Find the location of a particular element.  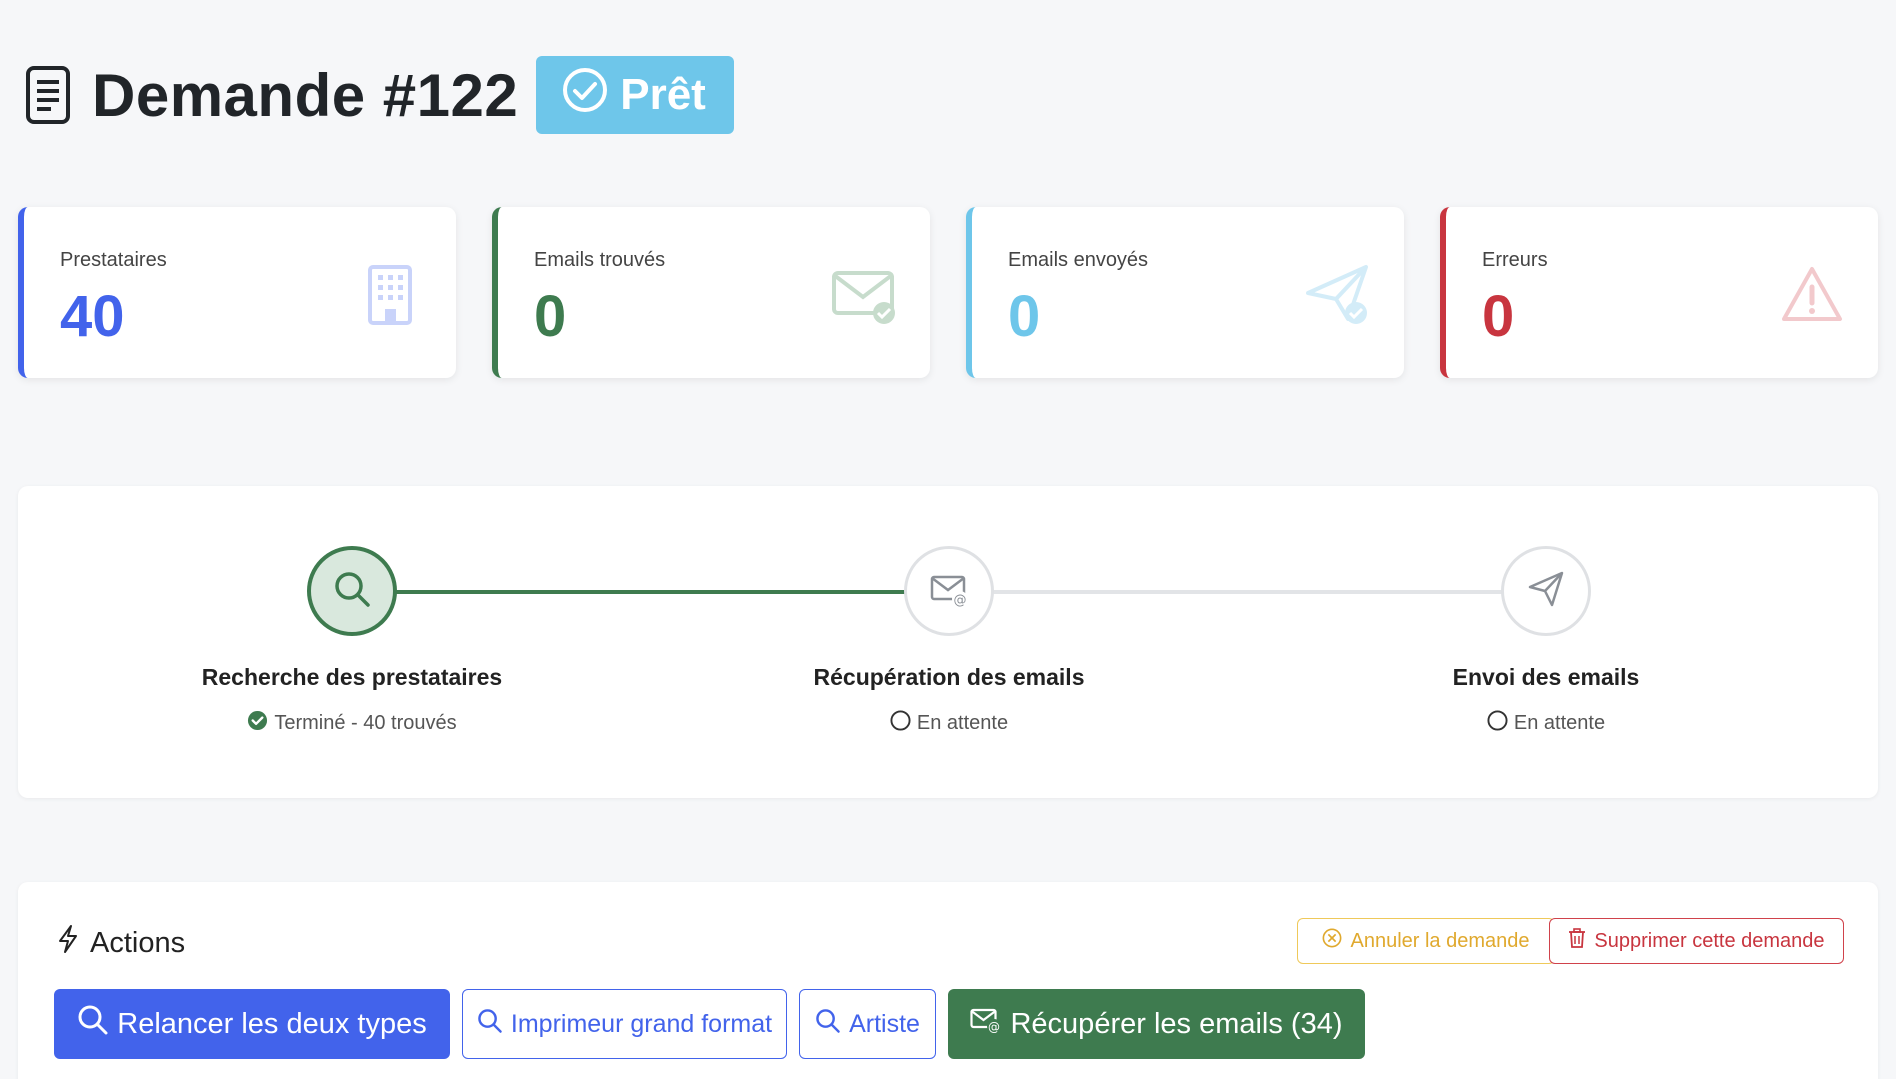

building-icon is located at coordinates (390, 295).